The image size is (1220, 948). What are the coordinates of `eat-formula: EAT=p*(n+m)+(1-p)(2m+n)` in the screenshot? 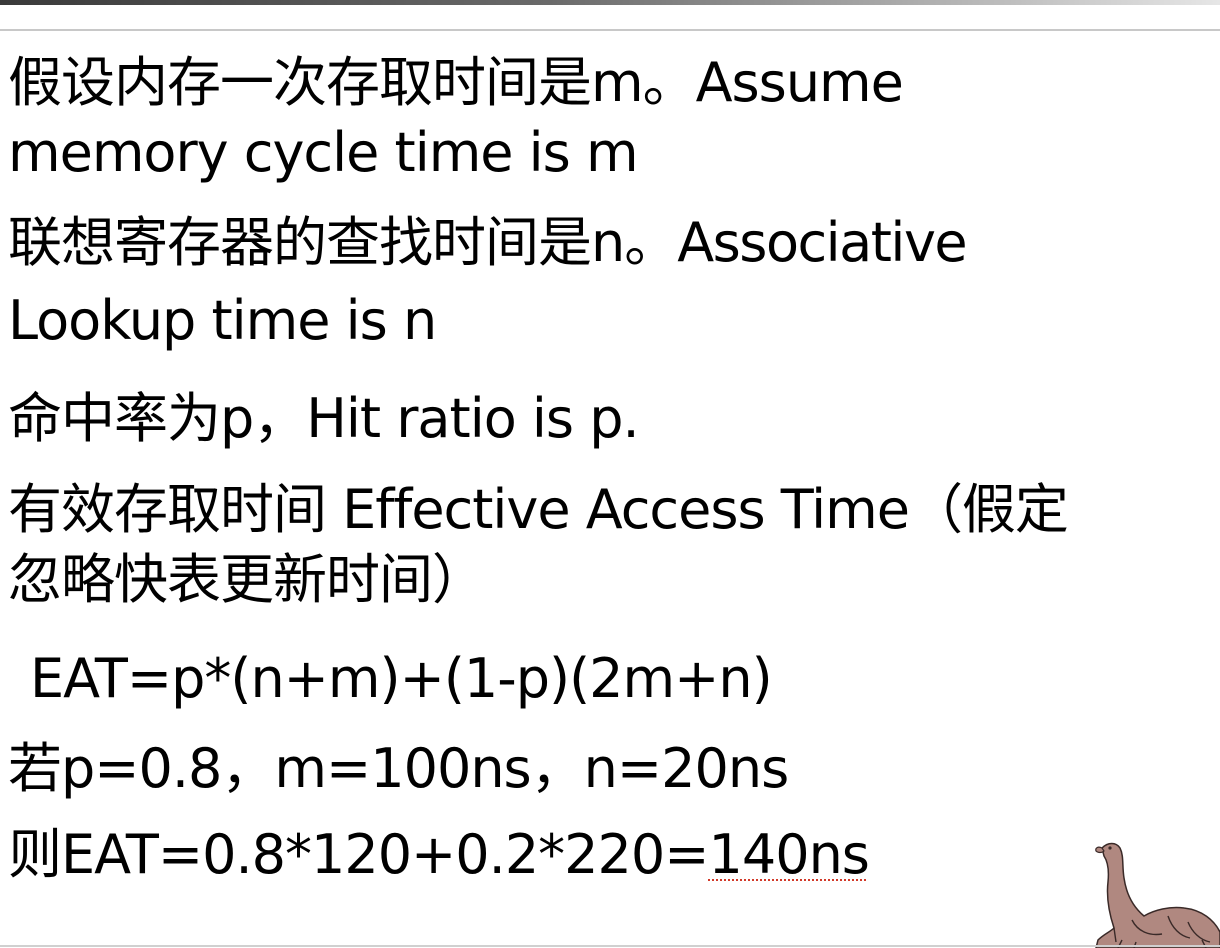 It's located at (401, 678).